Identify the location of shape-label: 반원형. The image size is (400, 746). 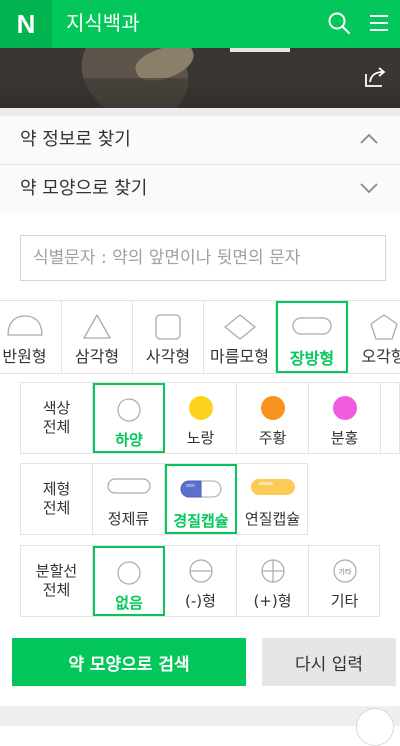
(24, 356).